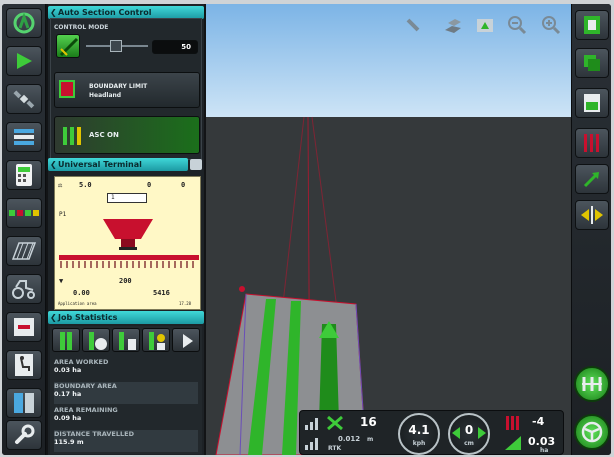 The image size is (614, 457). Describe the element at coordinates (24, 403) in the screenshot. I see `cabinet-icon` at that location.